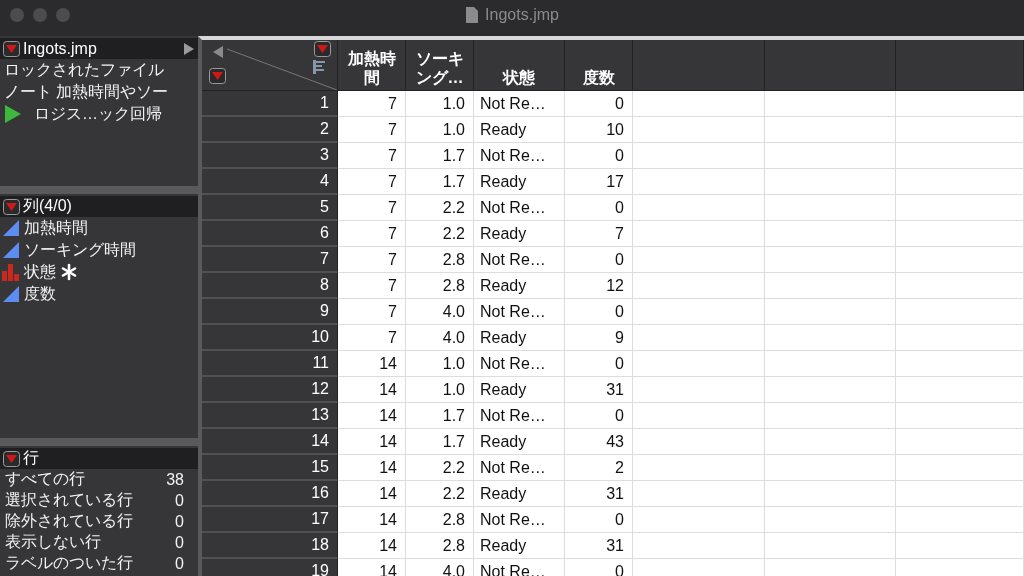 The height and width of the screenshot is (576, 1024). What do you see at coordinates (598, 77) in the screenshot?
I see `column-header: 度数` at bounding box center [598, 77].